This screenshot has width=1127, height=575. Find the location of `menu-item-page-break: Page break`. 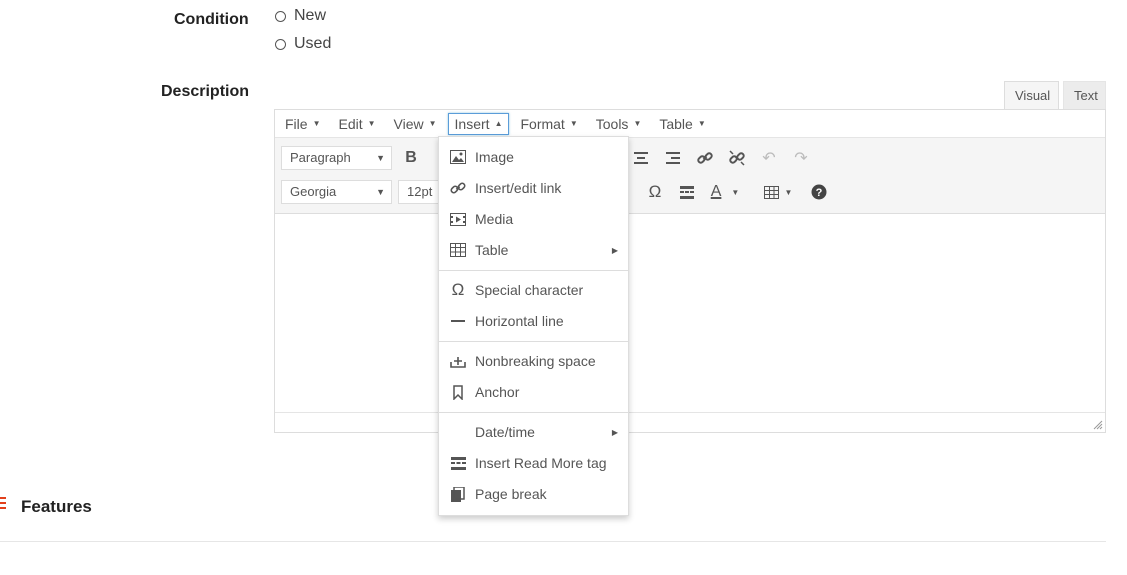

menu-item-page-break: Page break is located at coordinates (533, 494).